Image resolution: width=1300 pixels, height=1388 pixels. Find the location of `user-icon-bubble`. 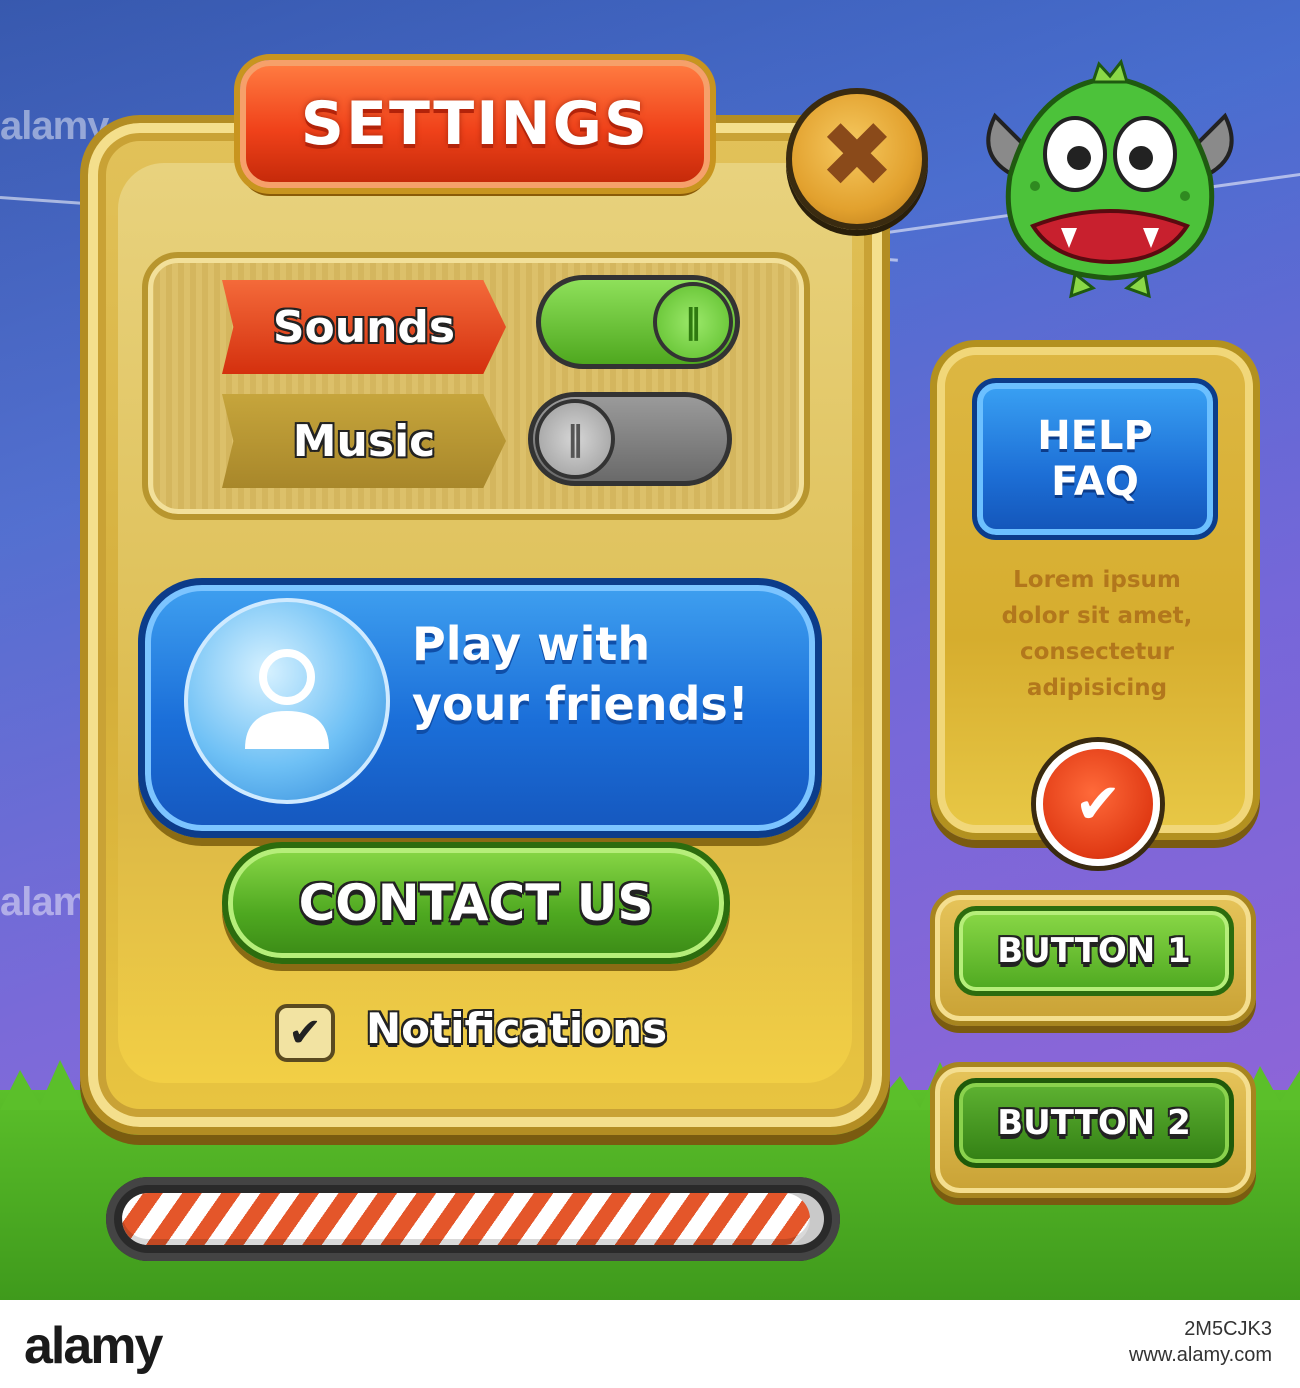

user-icon-bubble is located at coordinates (287, 701).